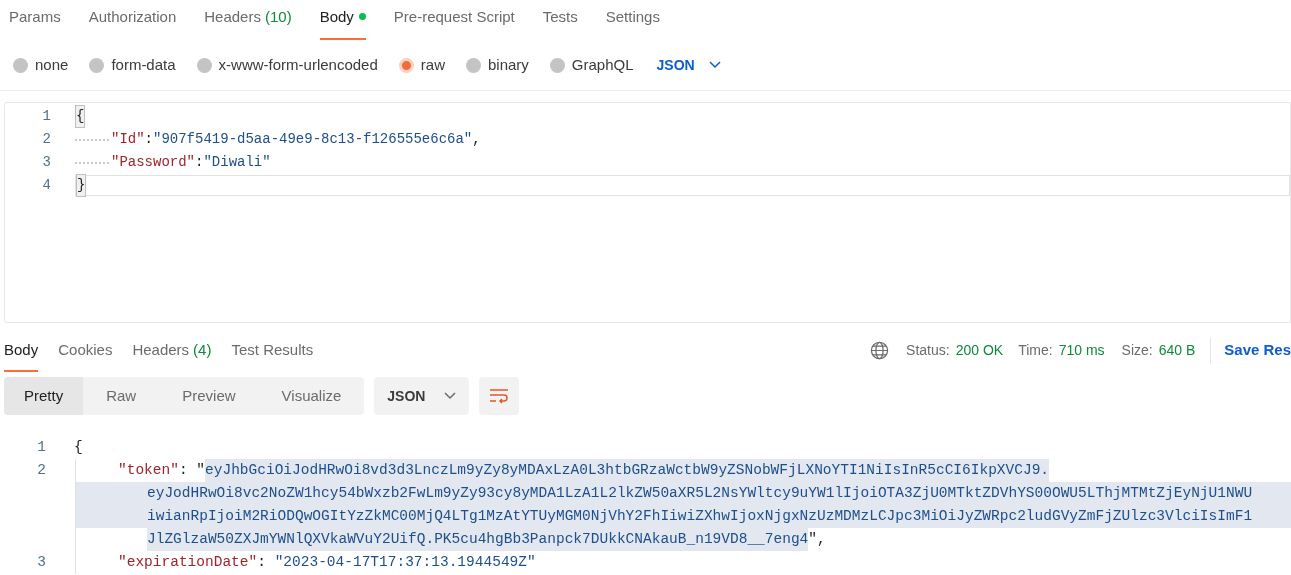 This screenshot has height=575, width=1291. I want to click on line-number: 4, so click(46, 185).